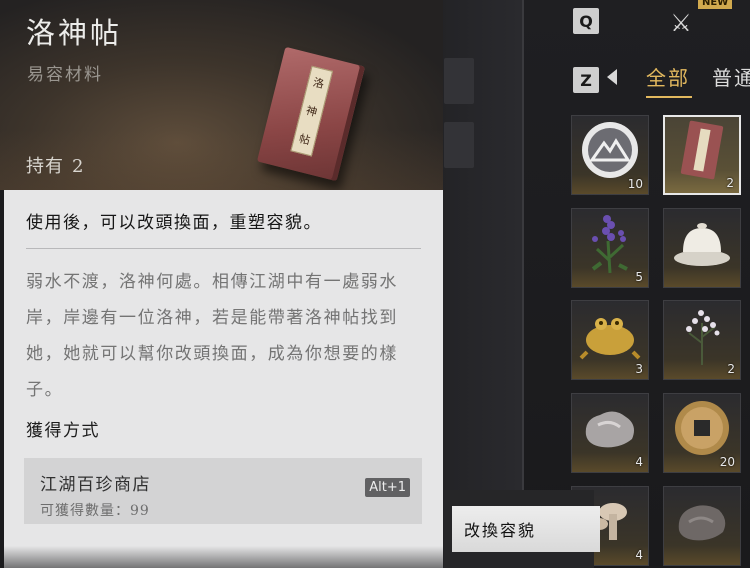 The image size is (750, 568). Describe the element at coordinates (586, 21) in the screenshot. I see `hotkey-q: Q` at that location.